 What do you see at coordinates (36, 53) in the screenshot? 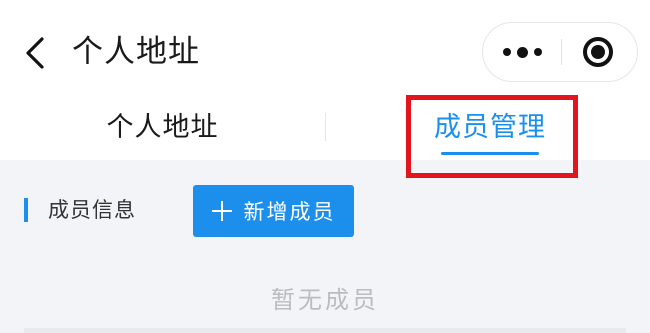
I see `chevron-left-icon` at bounding box center [36, 53].